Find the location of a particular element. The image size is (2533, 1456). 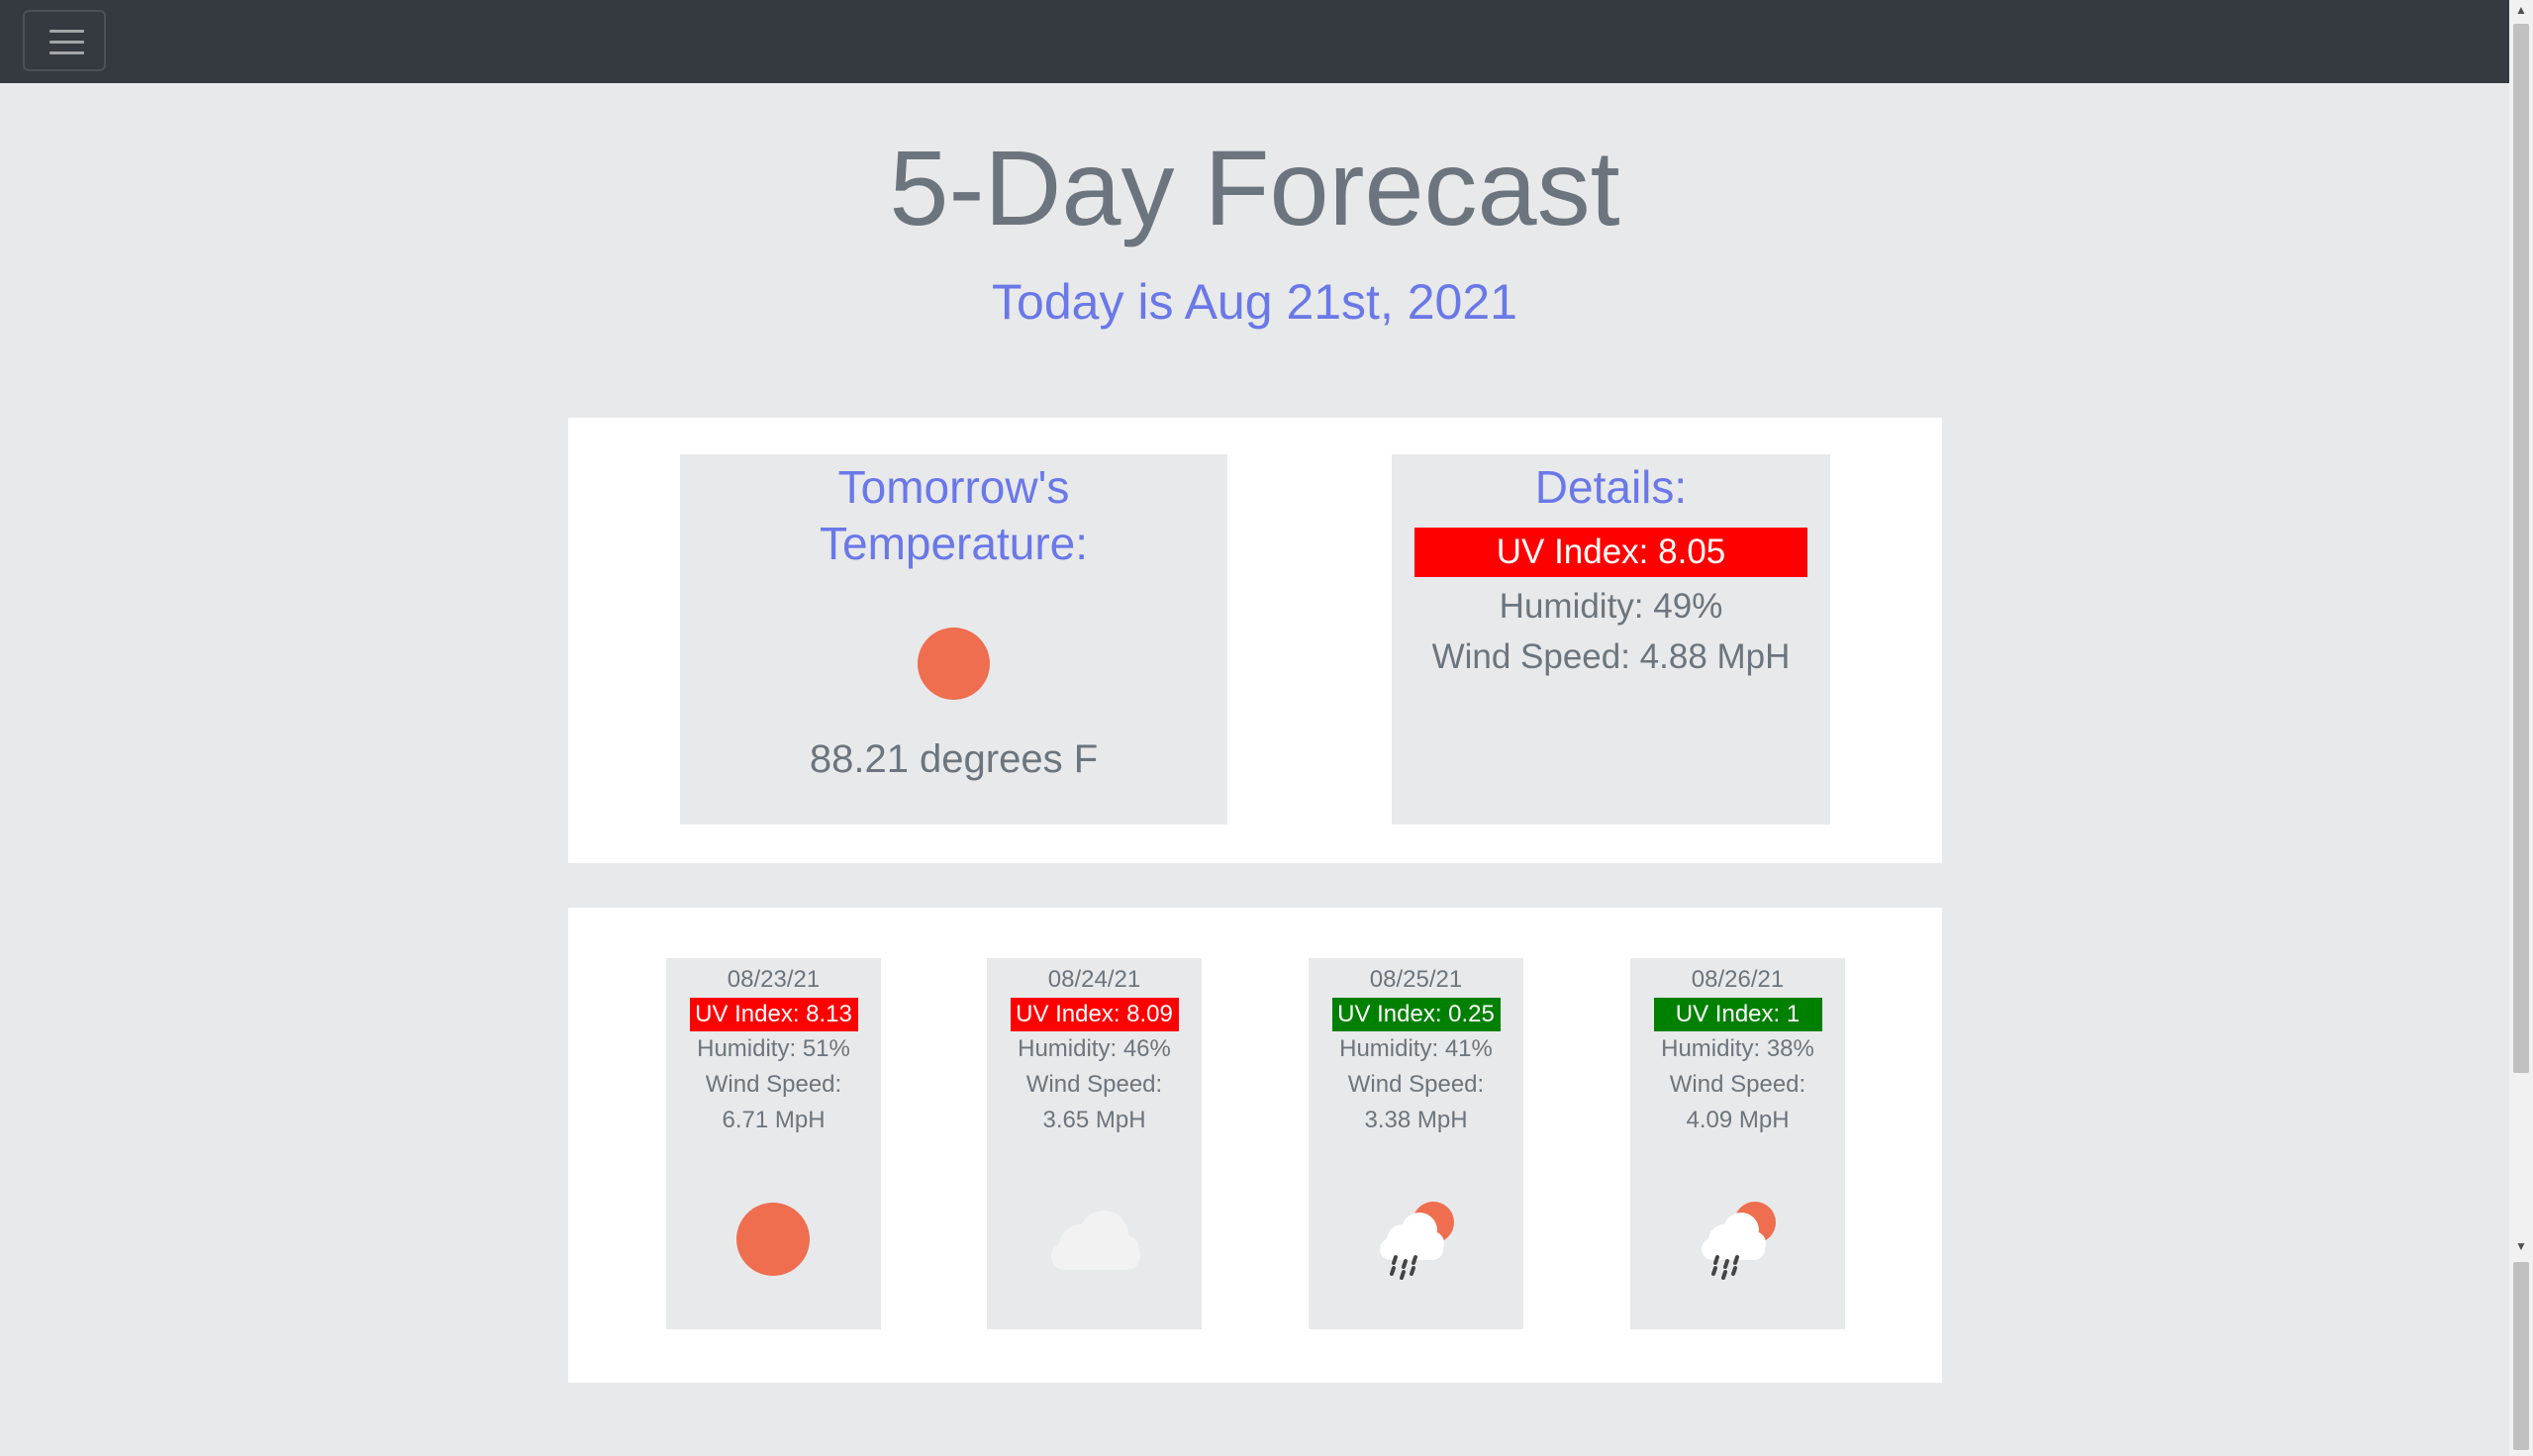

wind-speed-text: Wind Speed: 4.88 MpH is located at coordinates (1611, 657).